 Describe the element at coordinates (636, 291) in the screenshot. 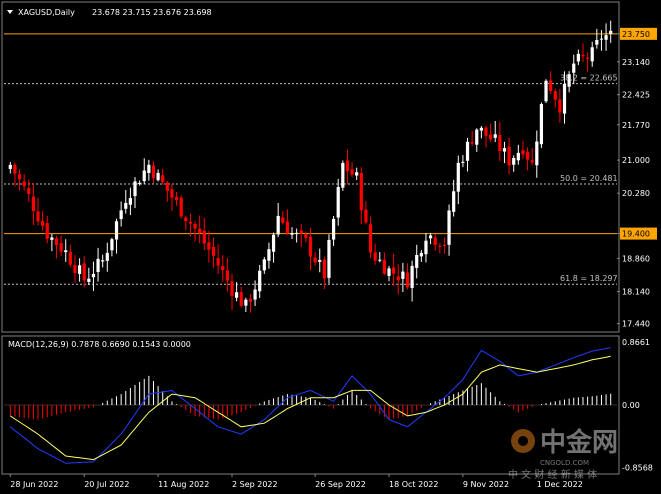

I see `price-axis-label: 18.140` at that location.